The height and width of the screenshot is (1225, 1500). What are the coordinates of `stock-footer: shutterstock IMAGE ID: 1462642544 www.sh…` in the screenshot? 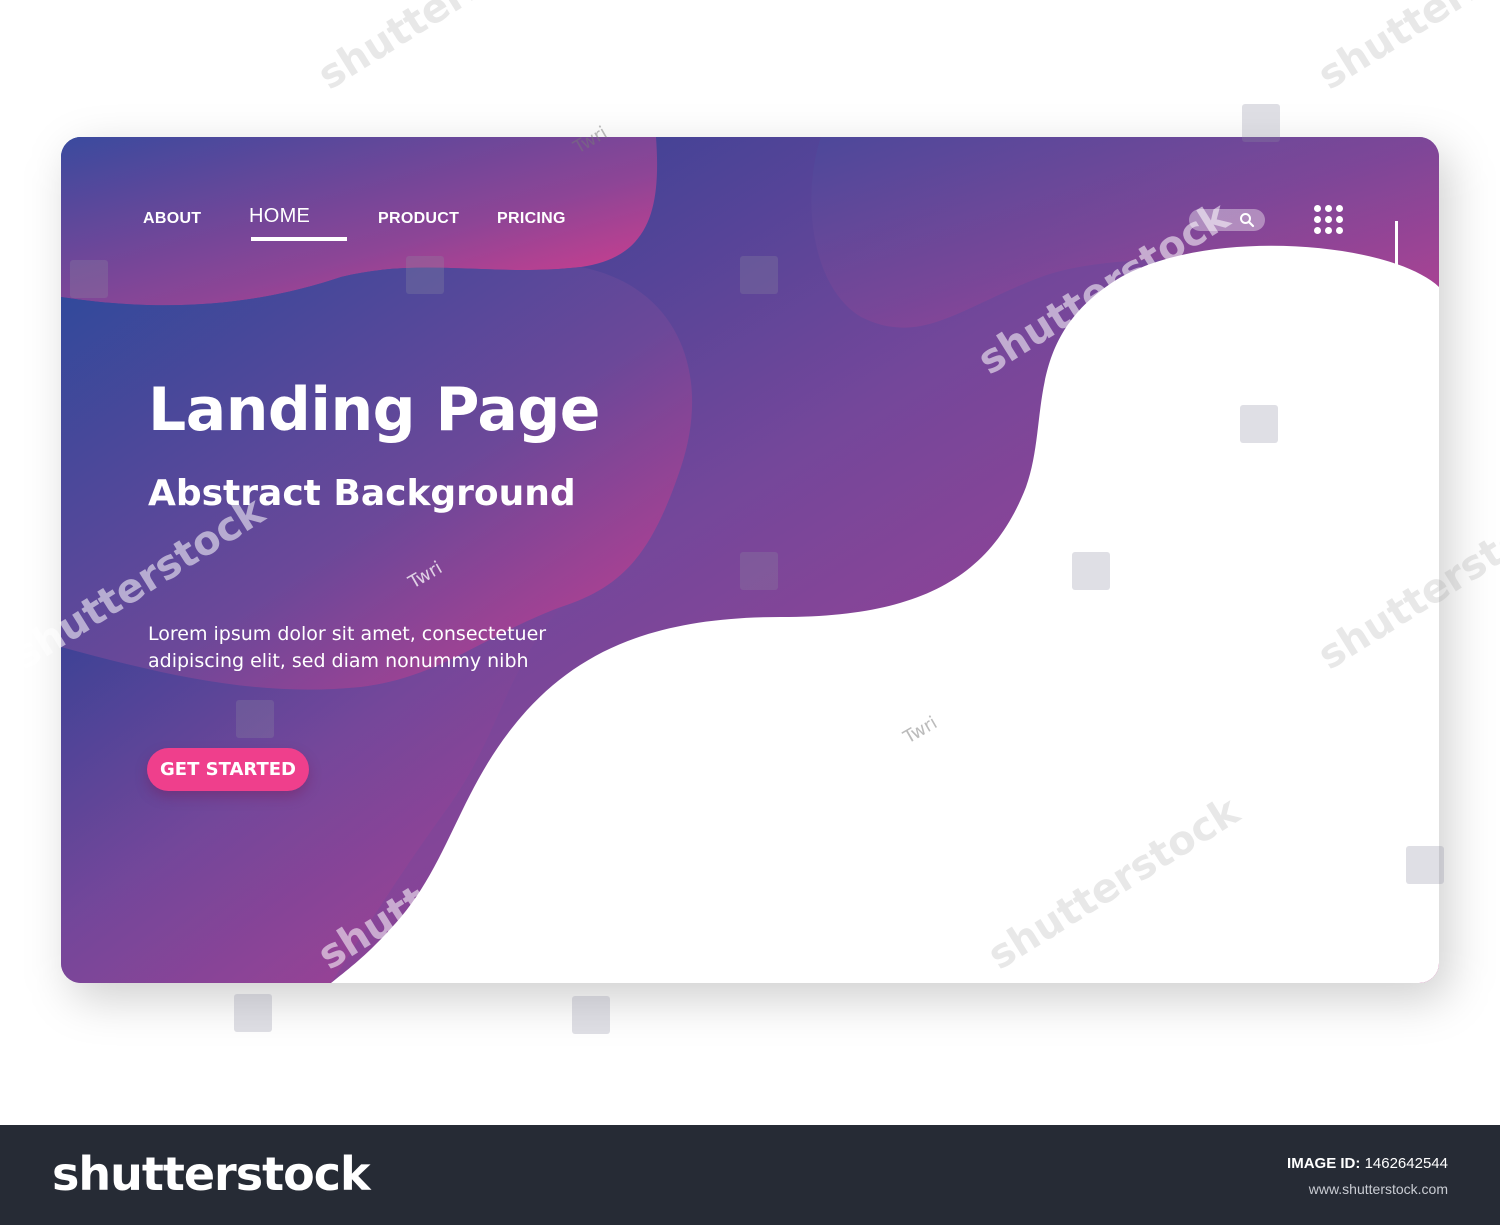 It's located at (750, 1175).